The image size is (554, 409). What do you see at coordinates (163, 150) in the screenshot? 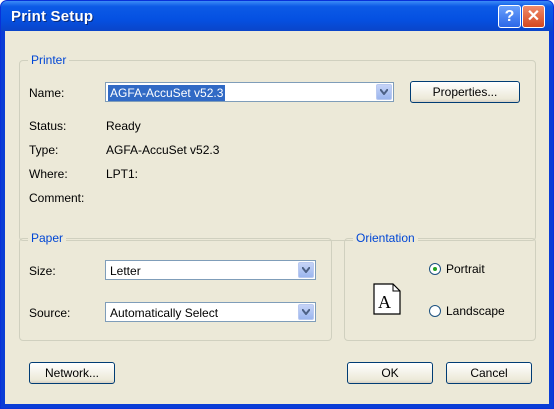
I see `type-value: AGFA-AccuSet v52.3` at bounding box center [163, 150].